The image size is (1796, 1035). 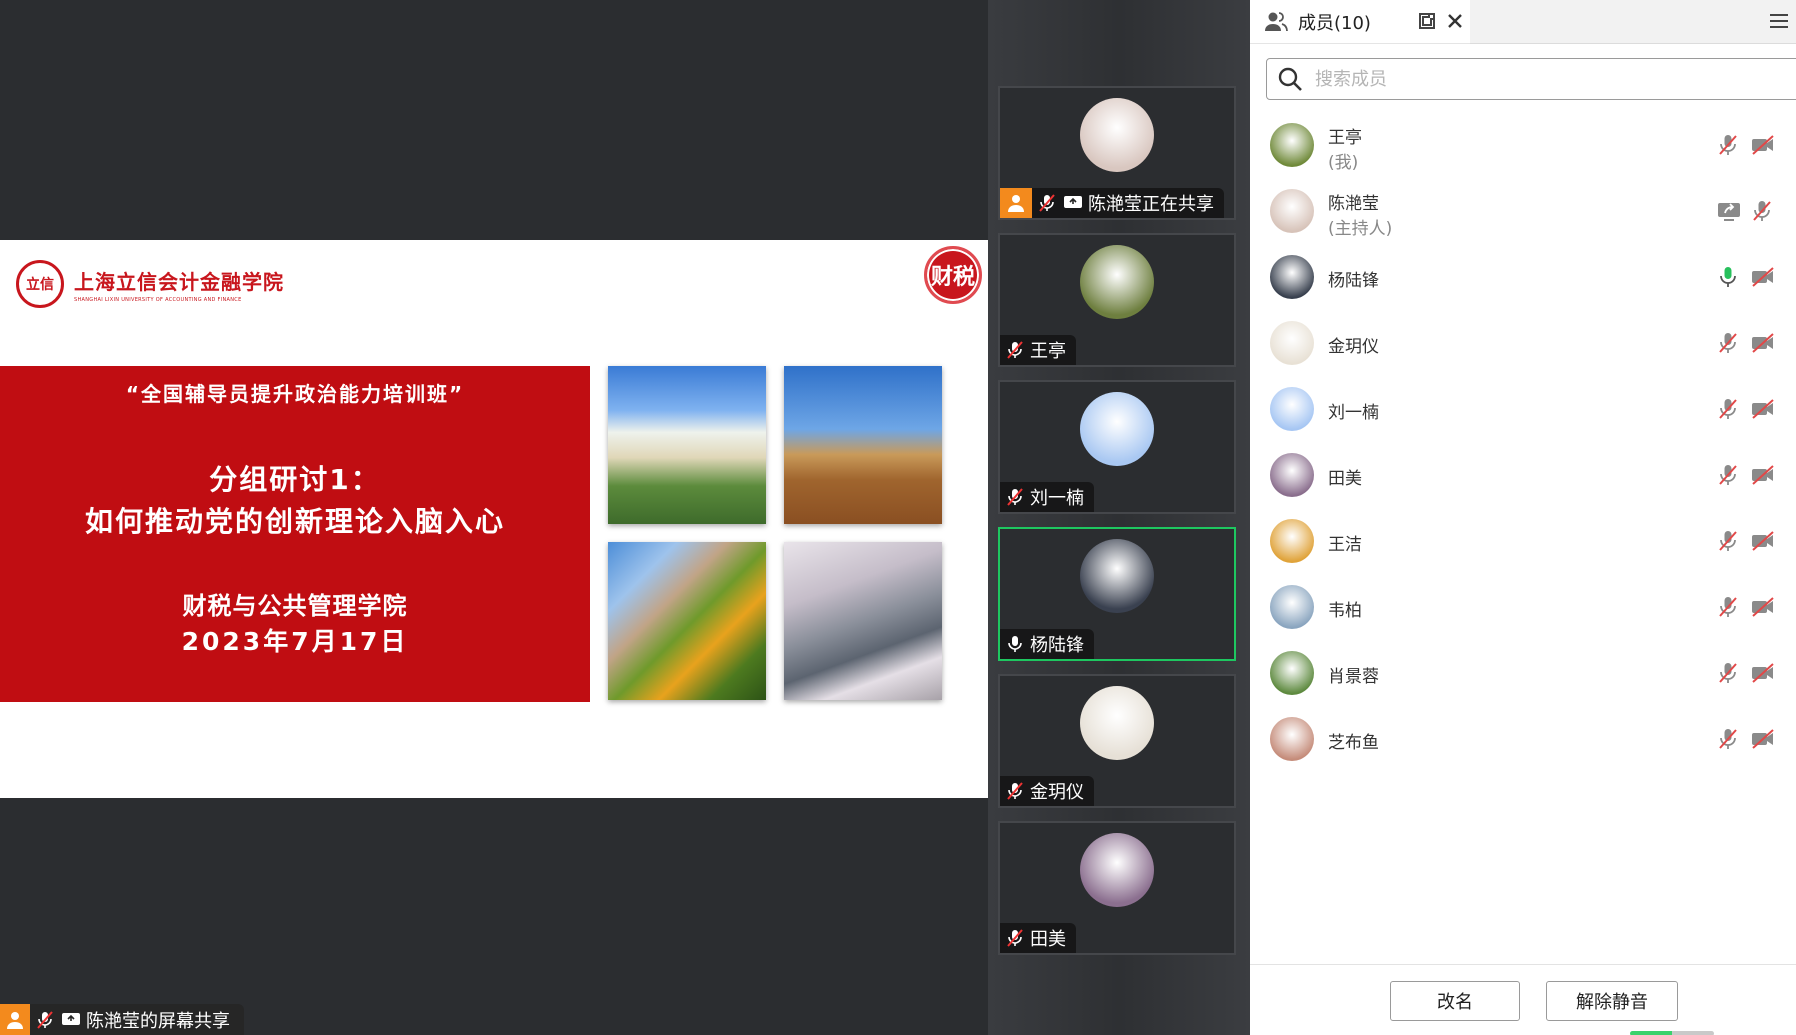 What do you see at coordinates (1545, 79) in the screenshot?
I see `member-search-input` at bounding box center [1545, 79].